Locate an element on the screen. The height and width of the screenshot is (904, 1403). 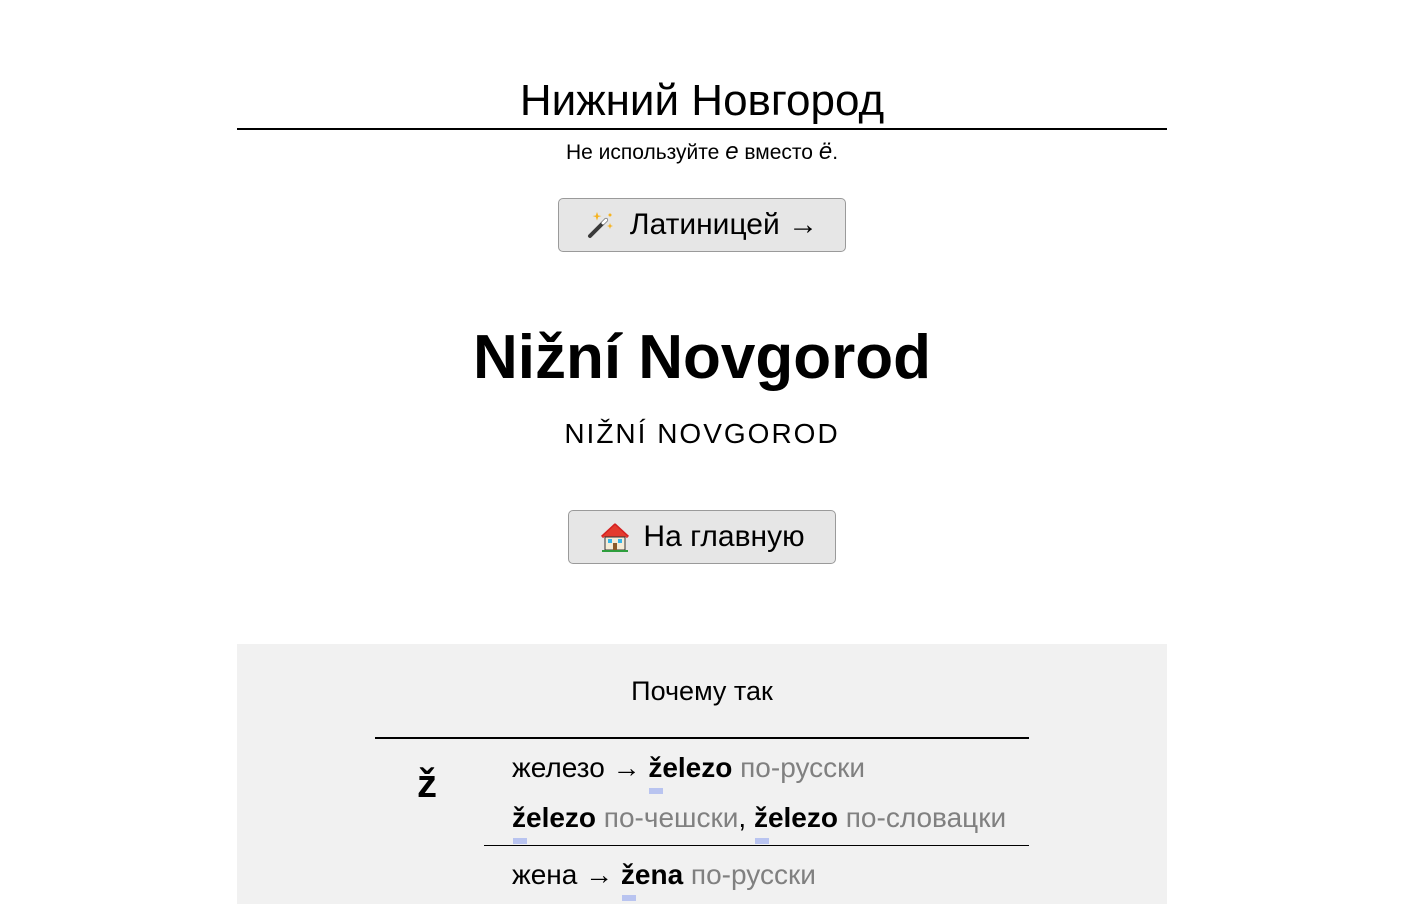
example-row: železo по-чешски, železo по-словацки is located at coordinates (759, 823).